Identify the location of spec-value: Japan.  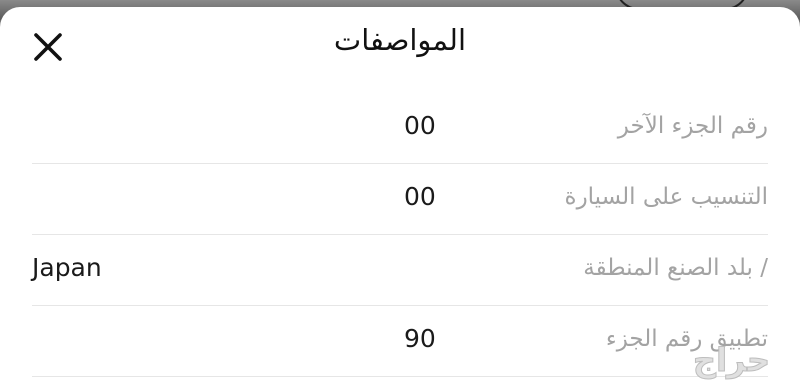
(67, 267).